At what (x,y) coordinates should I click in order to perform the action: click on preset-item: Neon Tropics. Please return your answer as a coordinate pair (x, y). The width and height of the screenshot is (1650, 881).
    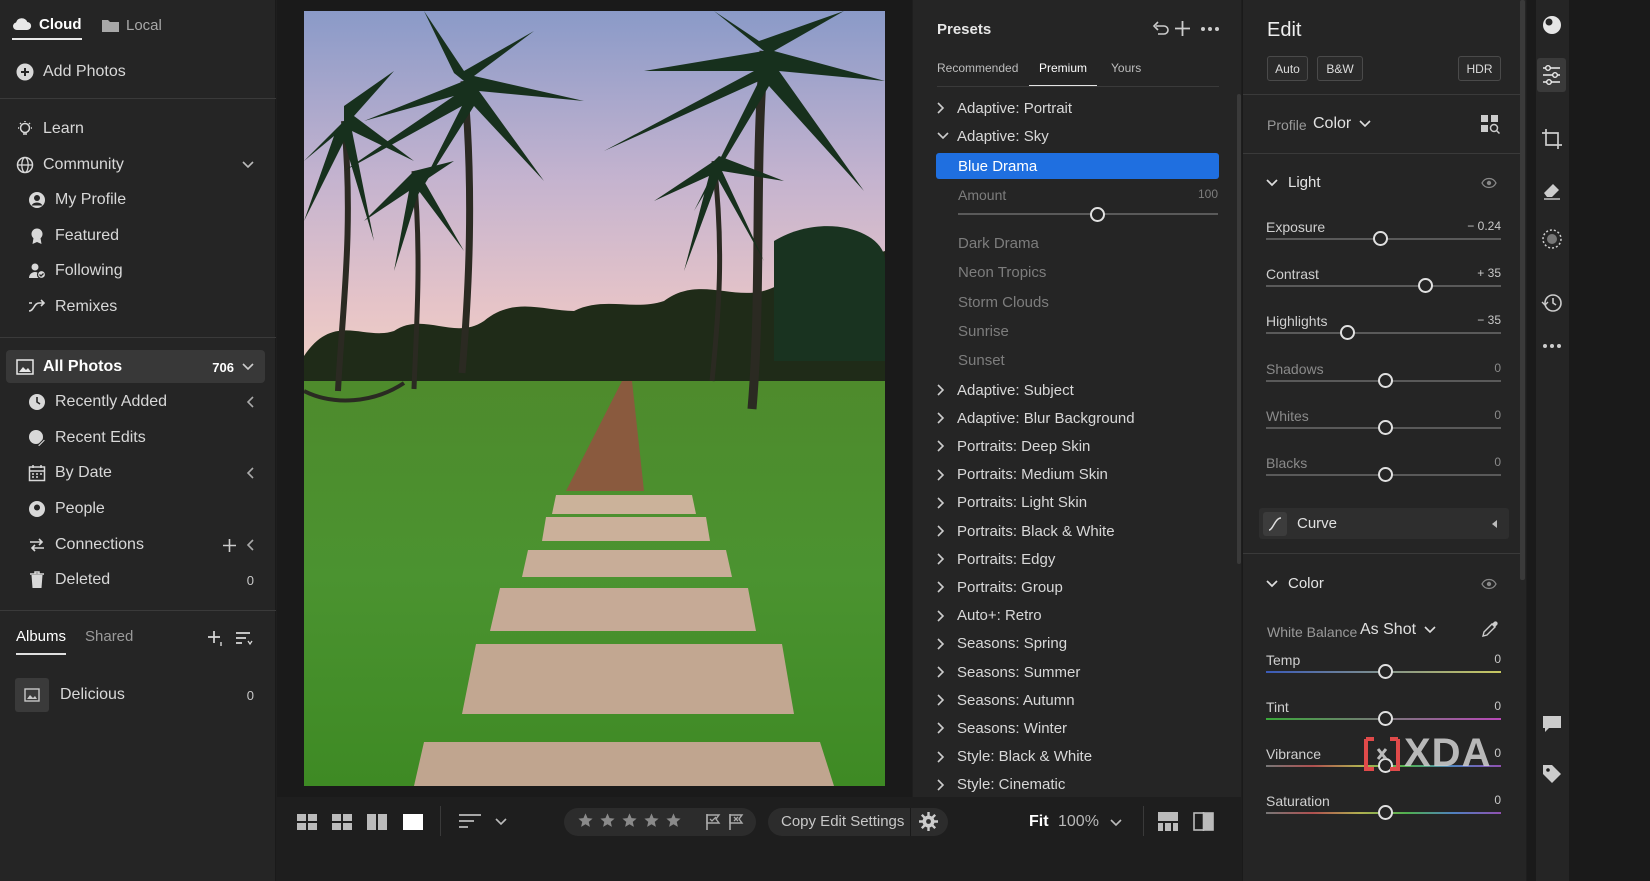
    Looking at the image, I should click on (1002, 272).